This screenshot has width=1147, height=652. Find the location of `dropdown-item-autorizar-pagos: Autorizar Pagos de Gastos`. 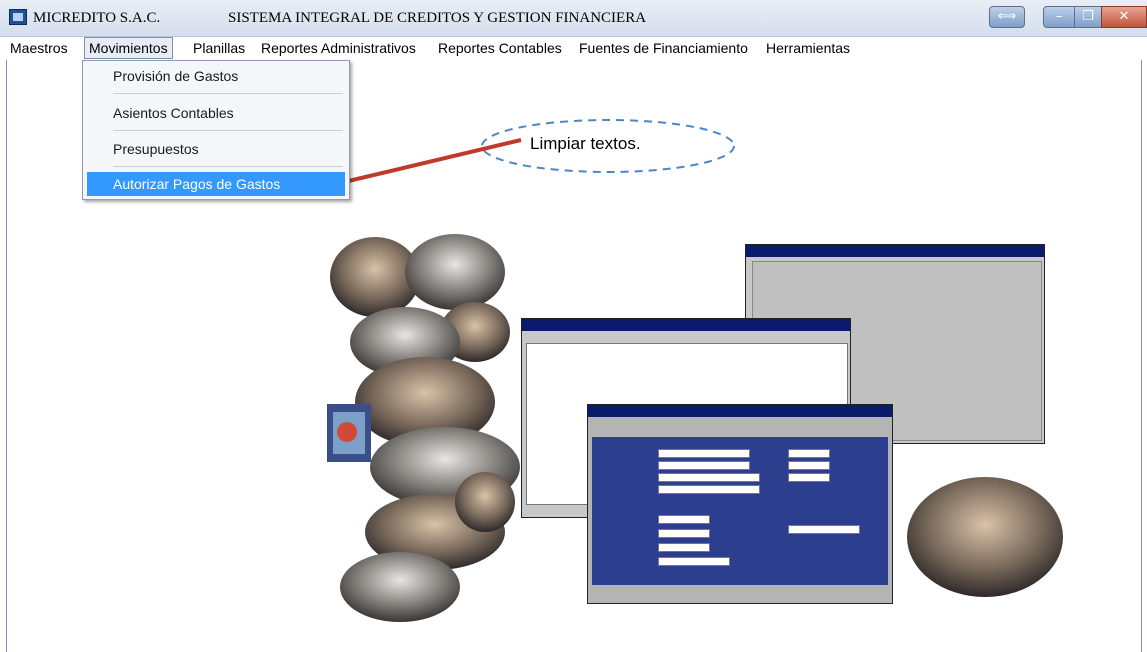

dropdown-item-autorizar-pagos: Autorizar Pagos de Gastos is located at coordinates (216, 184).